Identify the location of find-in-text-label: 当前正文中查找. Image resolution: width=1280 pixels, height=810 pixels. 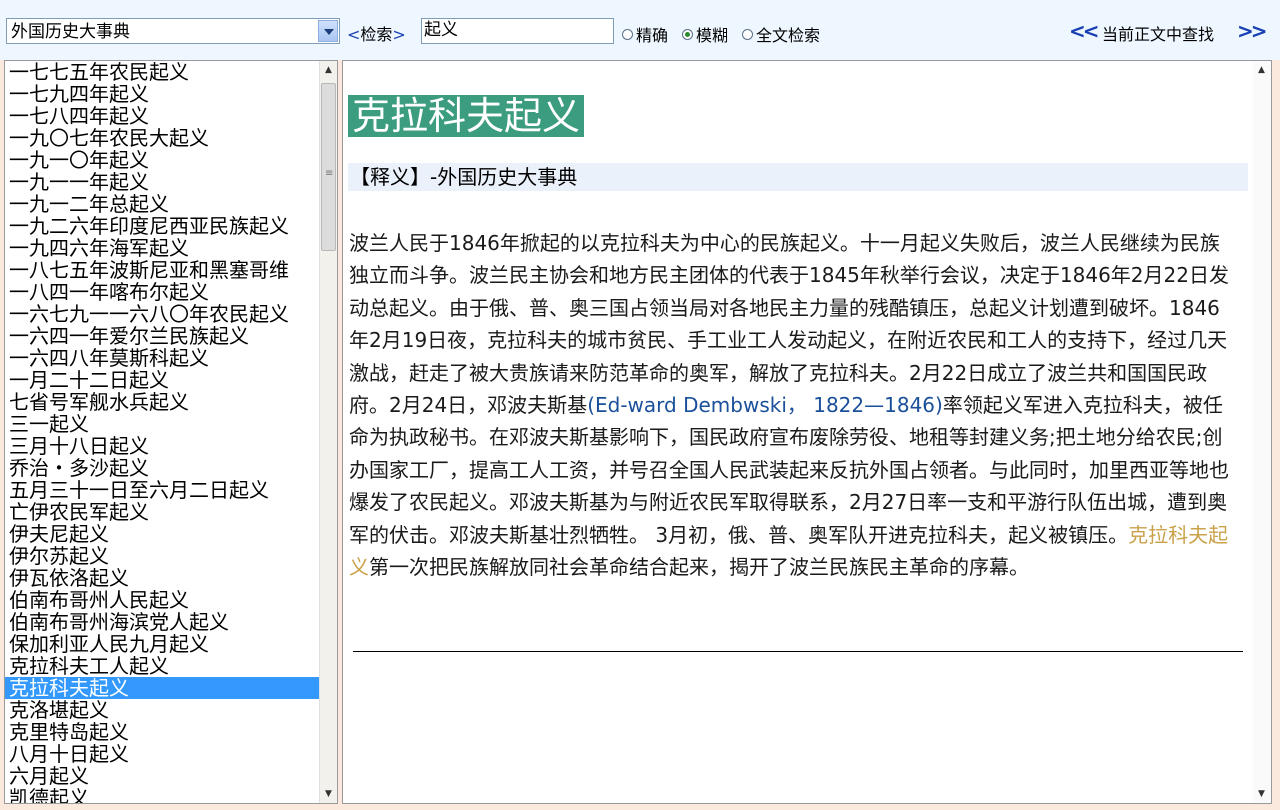
(1158, 34).